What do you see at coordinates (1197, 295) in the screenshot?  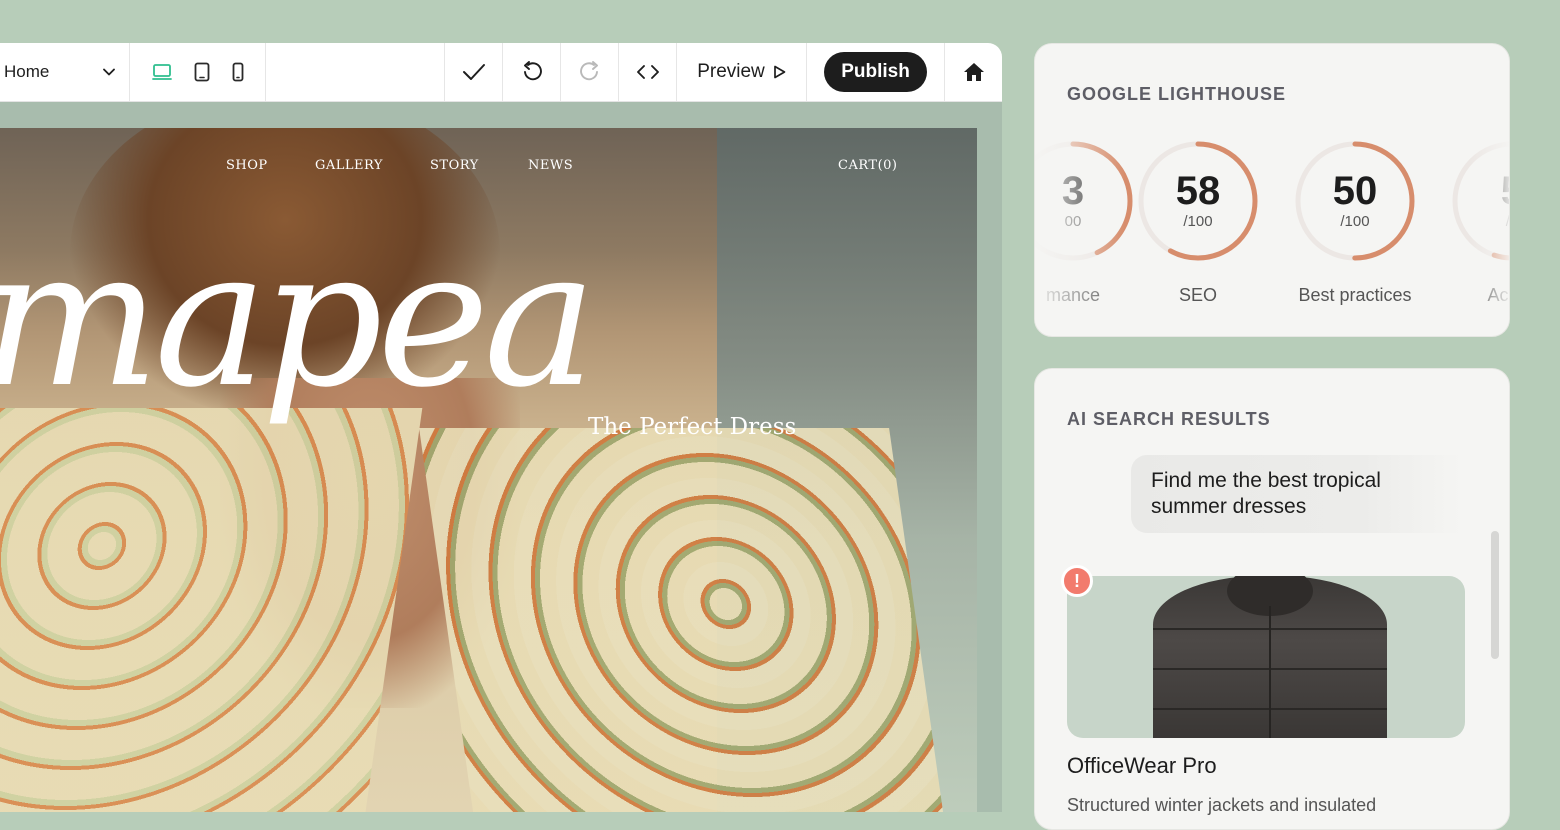 I see `gauge-label: SEO` at bounding box center [1197, 295].